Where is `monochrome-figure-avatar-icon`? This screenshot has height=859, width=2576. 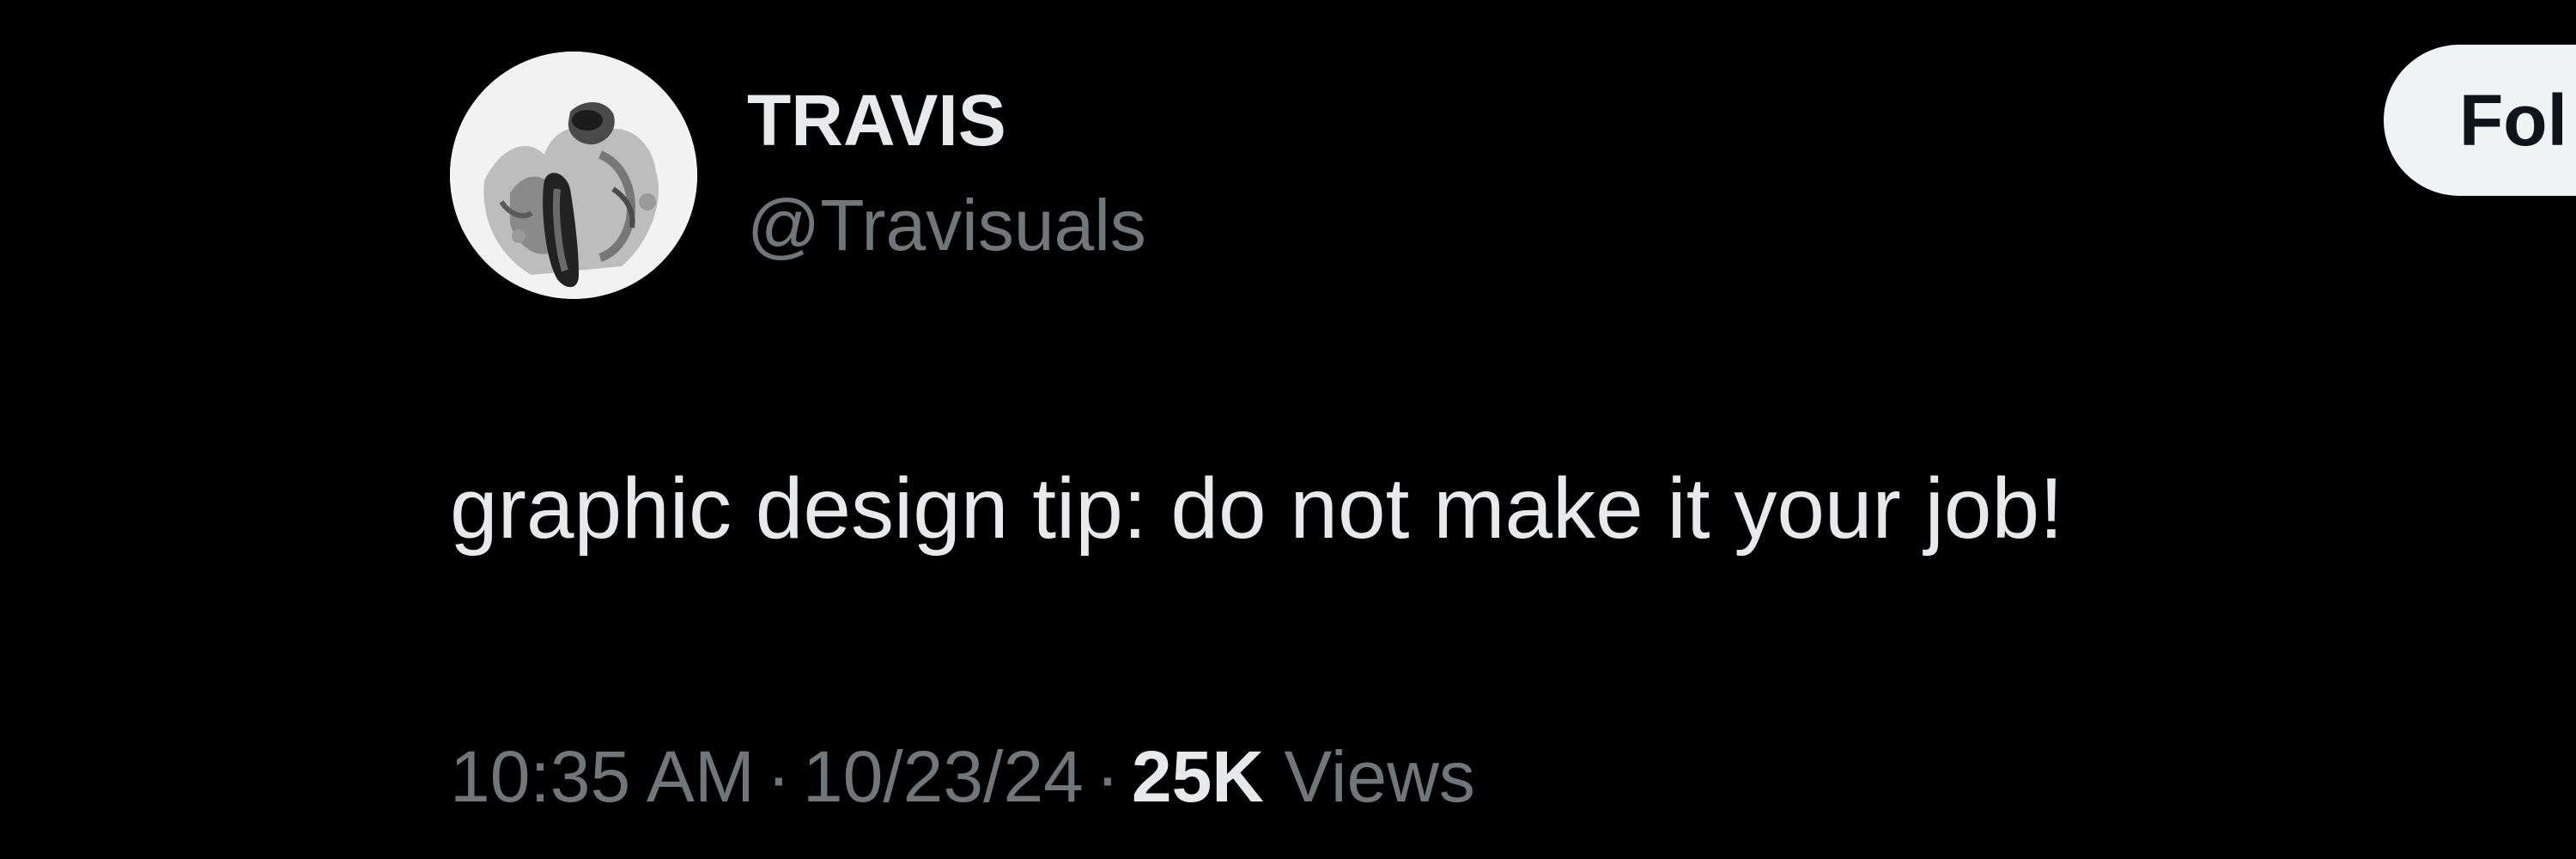
monochrome-figure-avatar-icon is located at coordinates (574, 175).